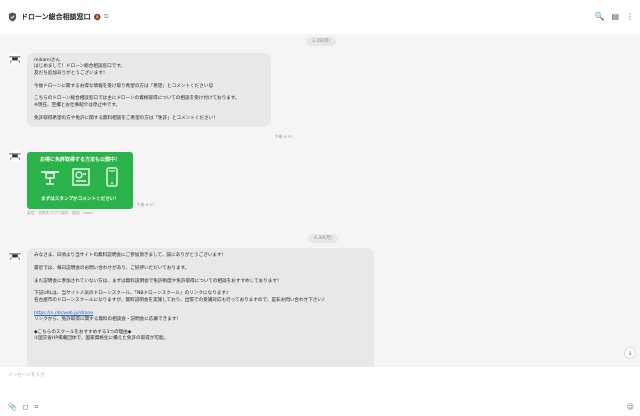 The image size is (640, 416). I want to click on message-line: ①国交省HP掲載団体で、国家資格化に備えた免許の取得が可能。, so click(101, 339).